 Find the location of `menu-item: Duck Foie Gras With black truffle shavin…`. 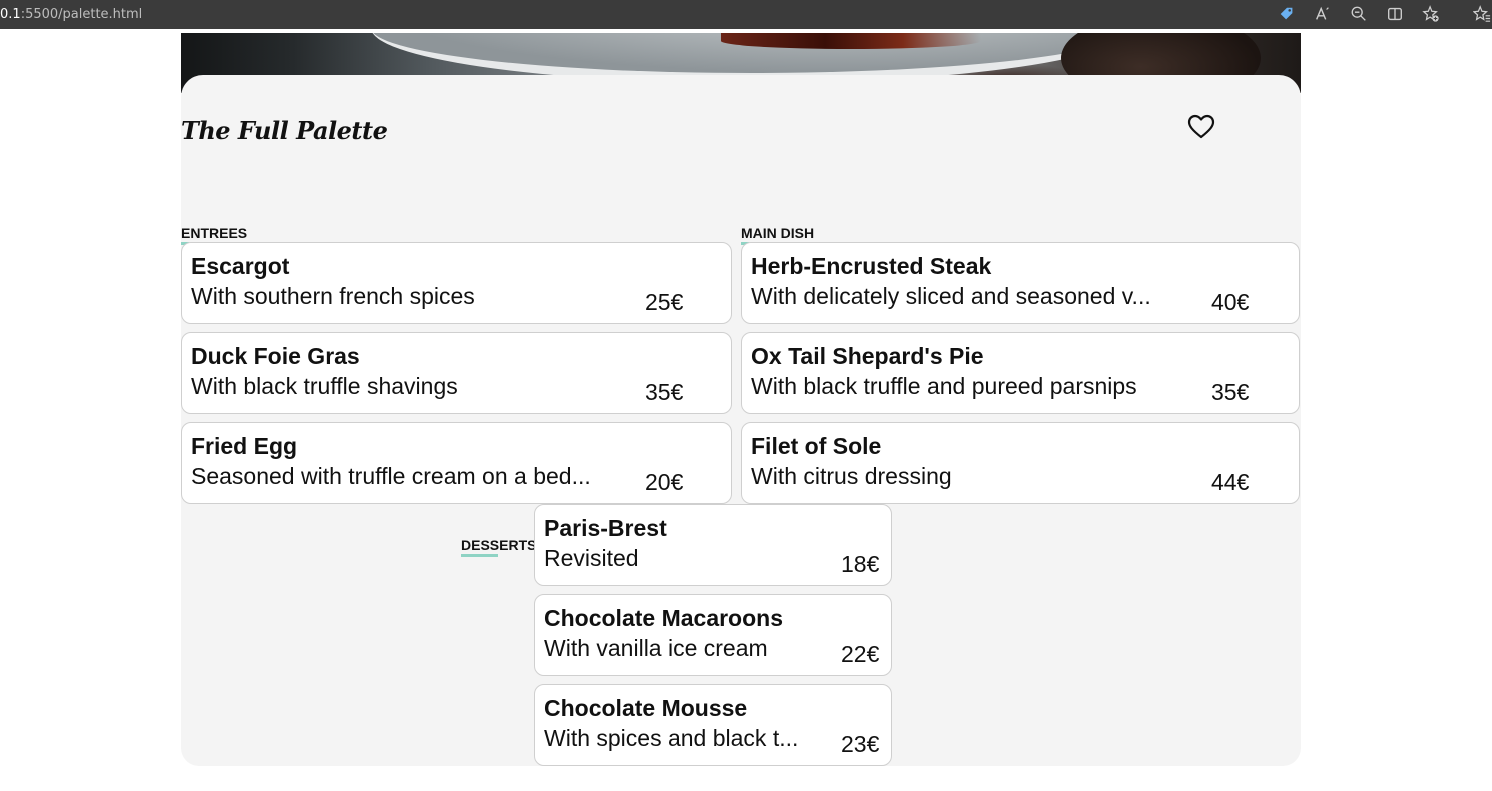

menu-item: Duck Foie Gras With black truffle shavin… is located at coordinates (456, 373).